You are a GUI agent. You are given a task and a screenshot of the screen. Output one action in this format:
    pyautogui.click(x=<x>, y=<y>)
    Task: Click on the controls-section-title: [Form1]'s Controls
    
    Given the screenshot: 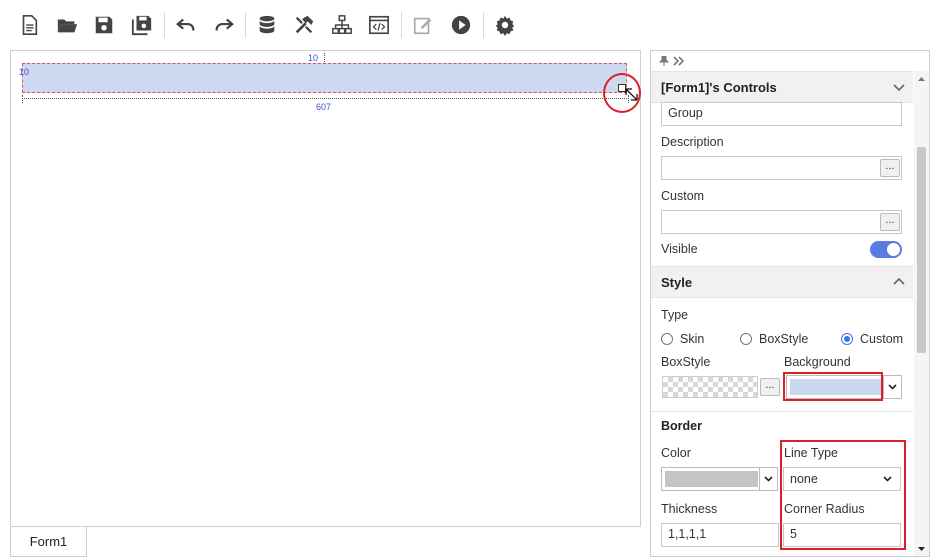 What is the action you would take?
    pyautogui.click(x=719, y=87)
    